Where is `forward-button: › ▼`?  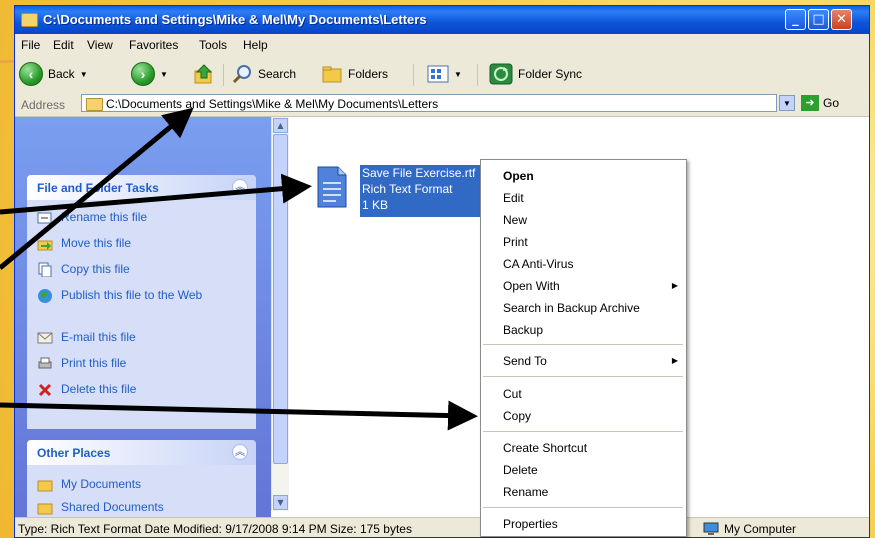
forward-button: › ▼ is located at coordinates (149, 74).